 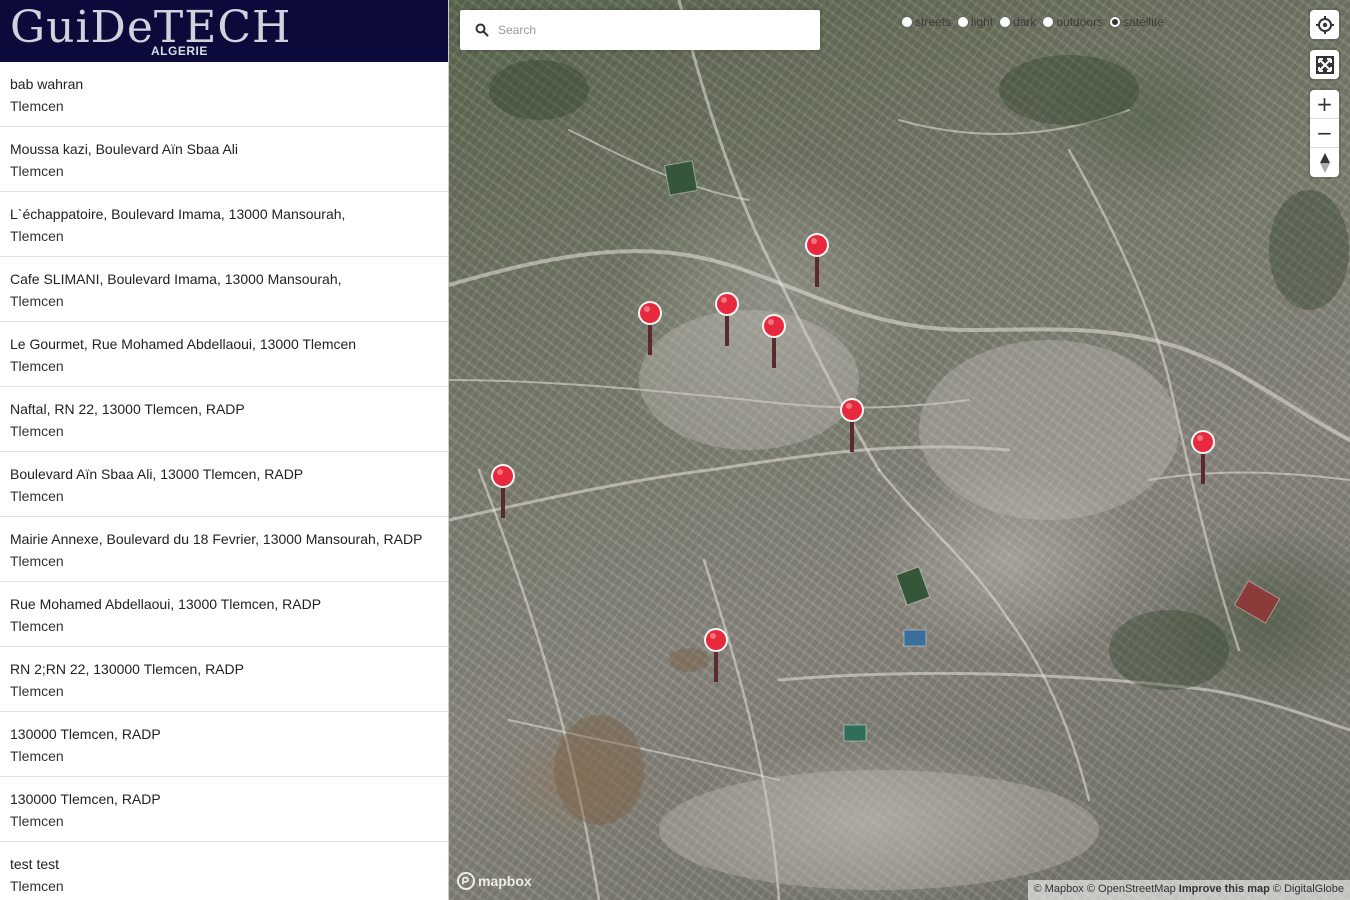 I want to click on geolocate-control, so click(x=1324, y=24).